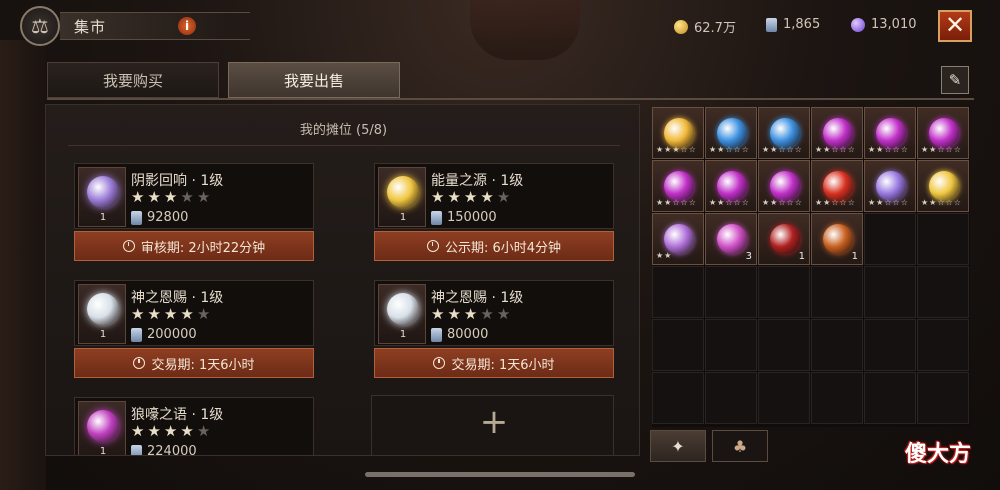  I want to click on stall-slot: 1 能量之源 · 1级 ★★★★★ 150000 公示期: 6小时4分钟, so click(494, 213).